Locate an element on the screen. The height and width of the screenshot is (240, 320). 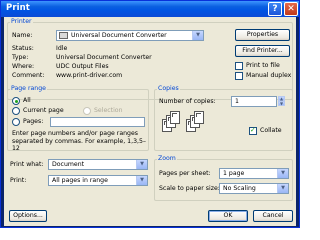
printer-name-label: Name: is located at coordinates (22, 35).